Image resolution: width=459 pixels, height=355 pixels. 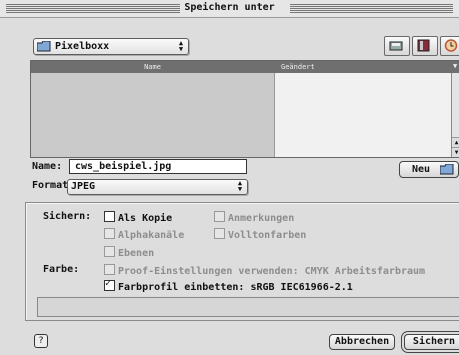 What do you see at coordinates (421, 169) in the screenshot?
I see `new-folder-label: Neu` at bounding box center [421, 169].